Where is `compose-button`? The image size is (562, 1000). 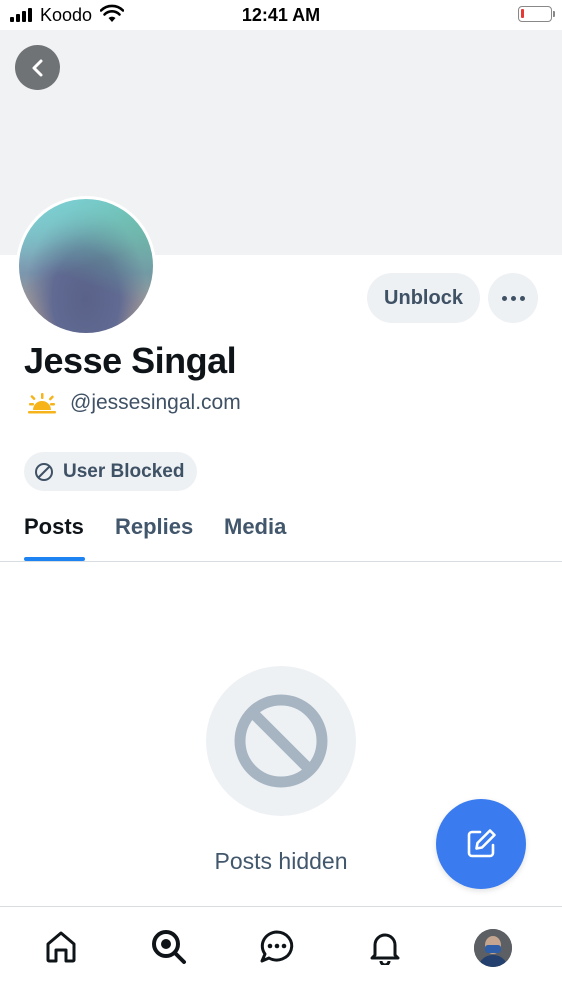 compose-button is located at coordinates (481, 844).